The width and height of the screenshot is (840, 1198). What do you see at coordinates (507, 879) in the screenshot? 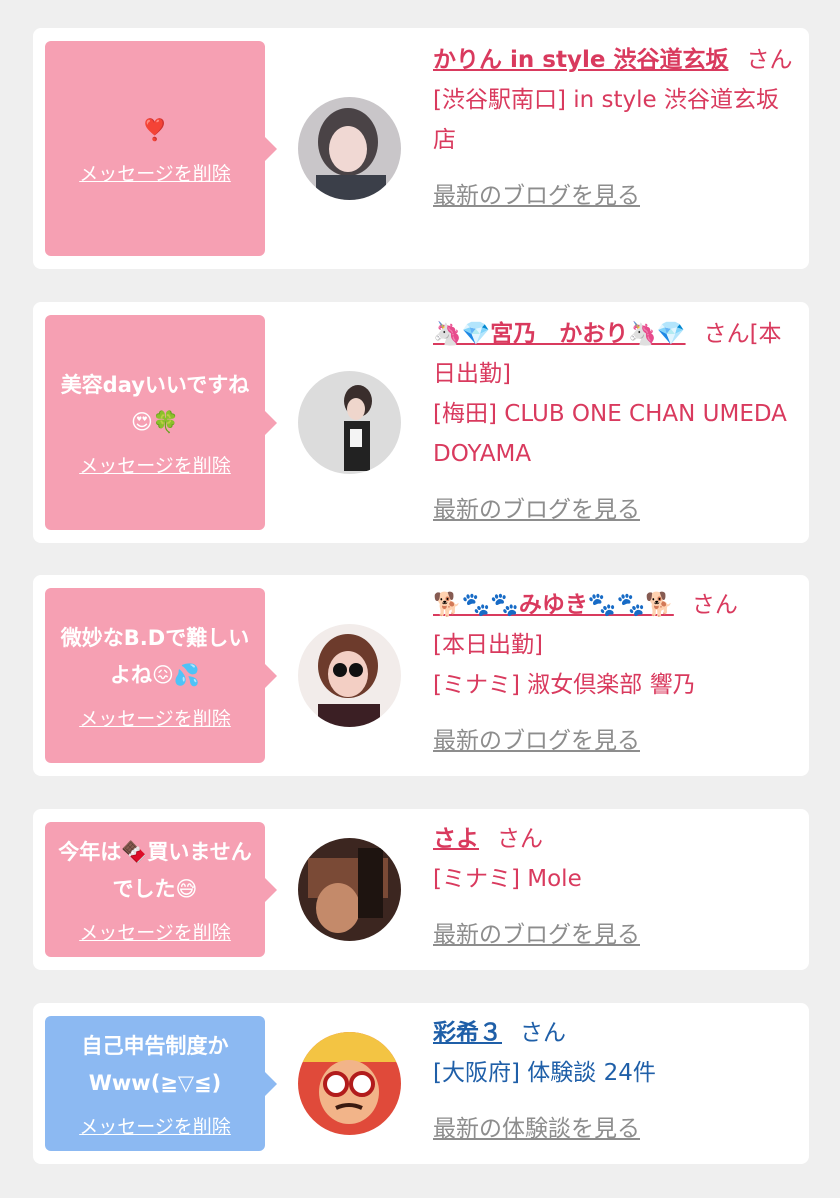
I see `shop-info: [ミナミ] Mole` at bounding box center [507, 879].